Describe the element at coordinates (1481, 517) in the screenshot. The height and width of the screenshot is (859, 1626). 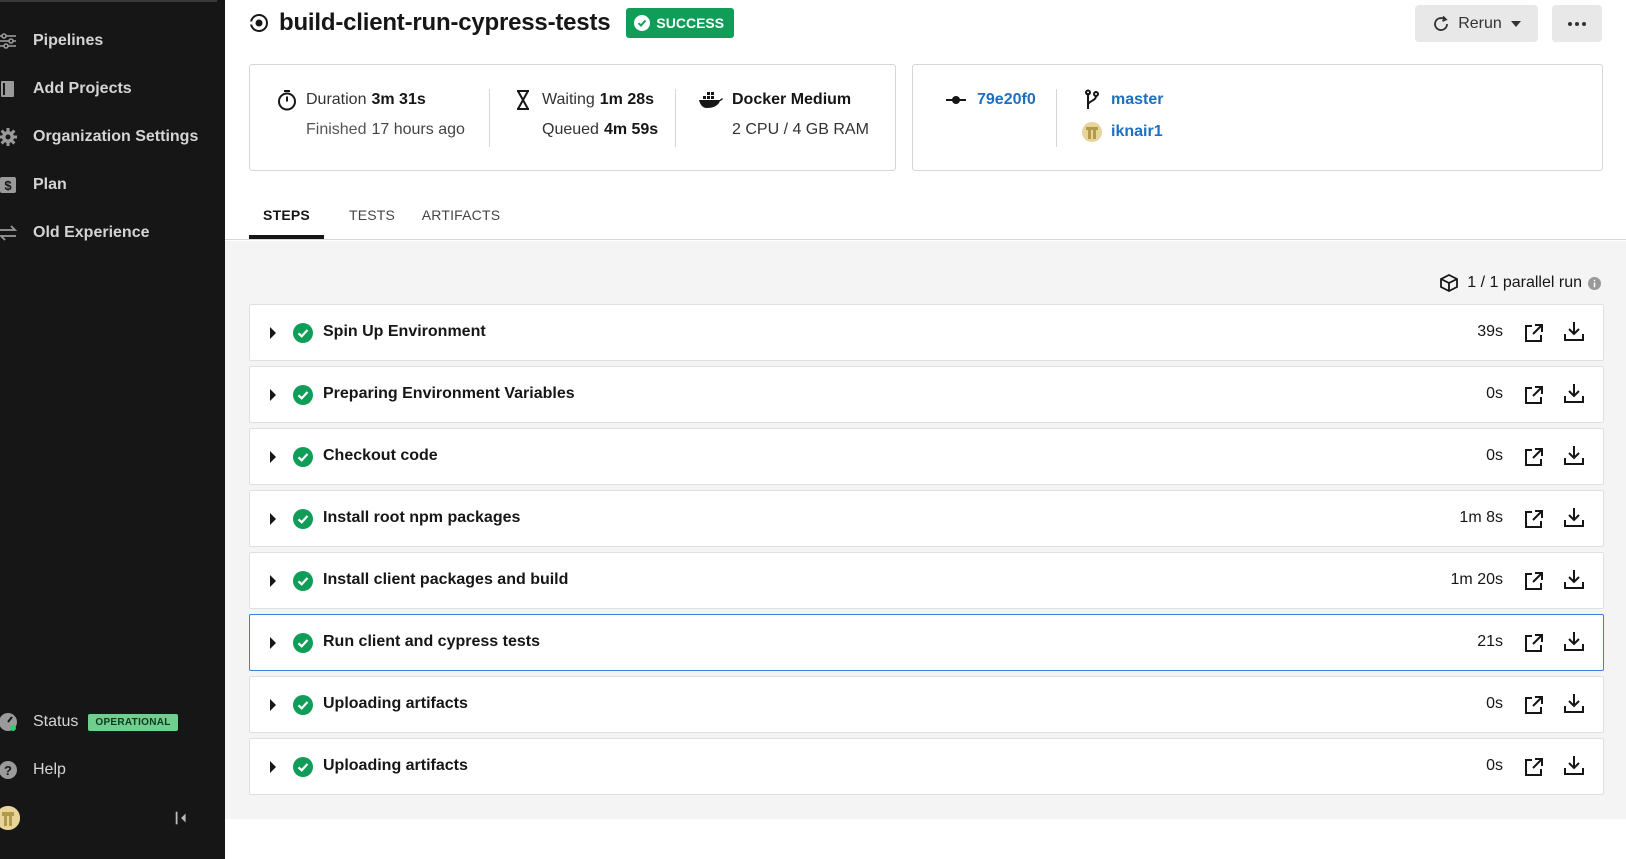
I see `step-duration: 1m 8s` at that location.